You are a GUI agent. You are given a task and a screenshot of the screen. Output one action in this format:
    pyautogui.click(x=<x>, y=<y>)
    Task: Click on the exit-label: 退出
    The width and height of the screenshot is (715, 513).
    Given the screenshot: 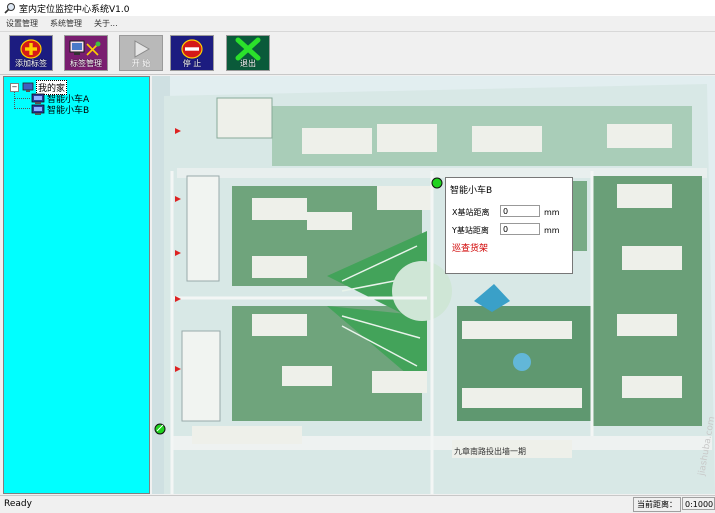 What is the action you would take?
    pyautogui.click(x=248, y=63)
    